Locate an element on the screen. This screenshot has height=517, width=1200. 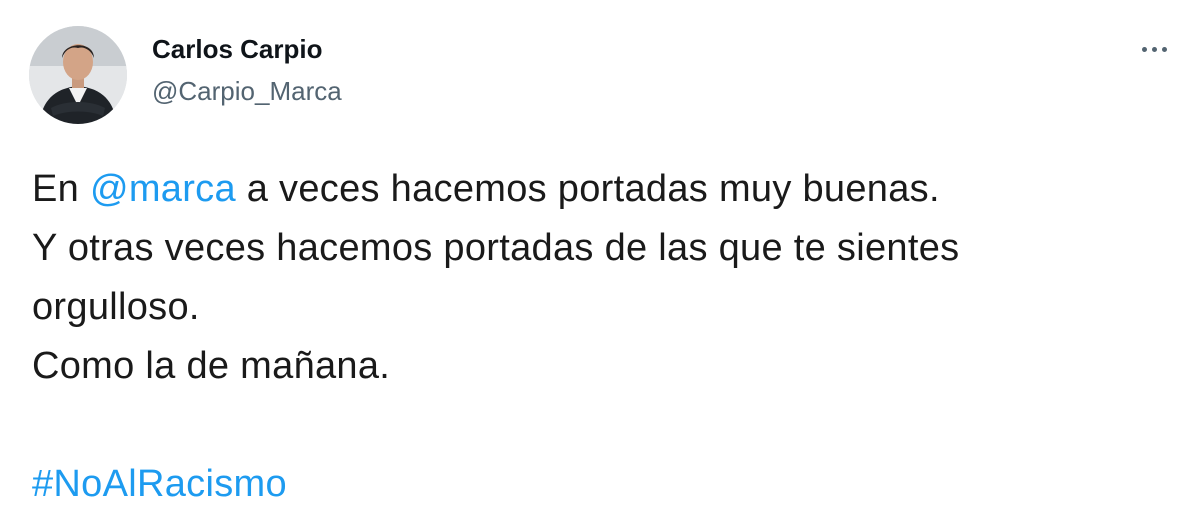
tweet-line-3: orgulloso. is located at coordinates (116, 307).